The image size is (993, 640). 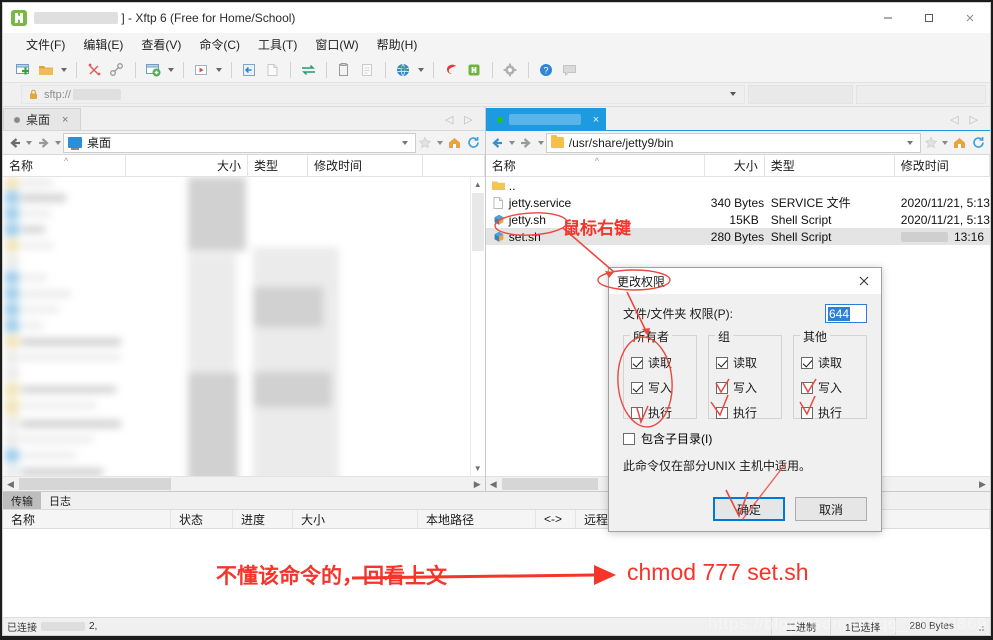 What do you see at coordinates (239, 142) in the screenshot?
I see `local-path-input: 桌面` at bounding box center [239, 142].